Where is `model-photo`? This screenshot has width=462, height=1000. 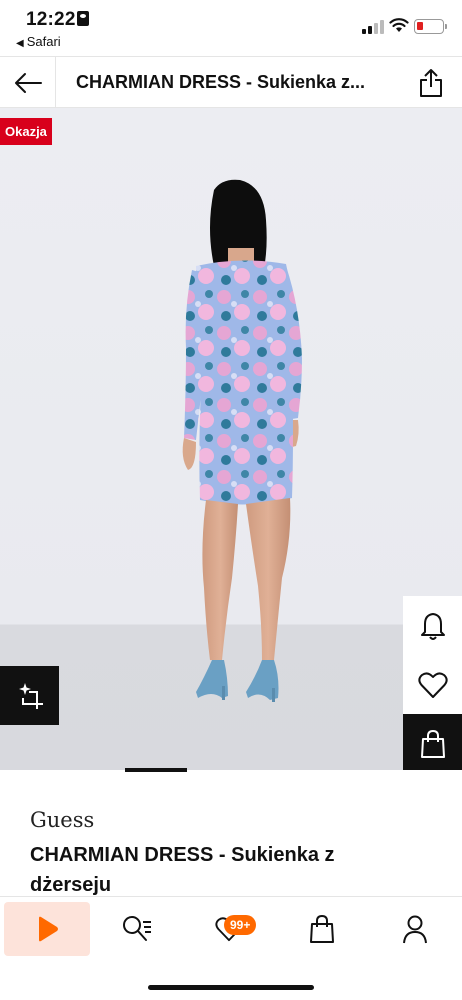 model-photo is located at coordinates (242, 440).